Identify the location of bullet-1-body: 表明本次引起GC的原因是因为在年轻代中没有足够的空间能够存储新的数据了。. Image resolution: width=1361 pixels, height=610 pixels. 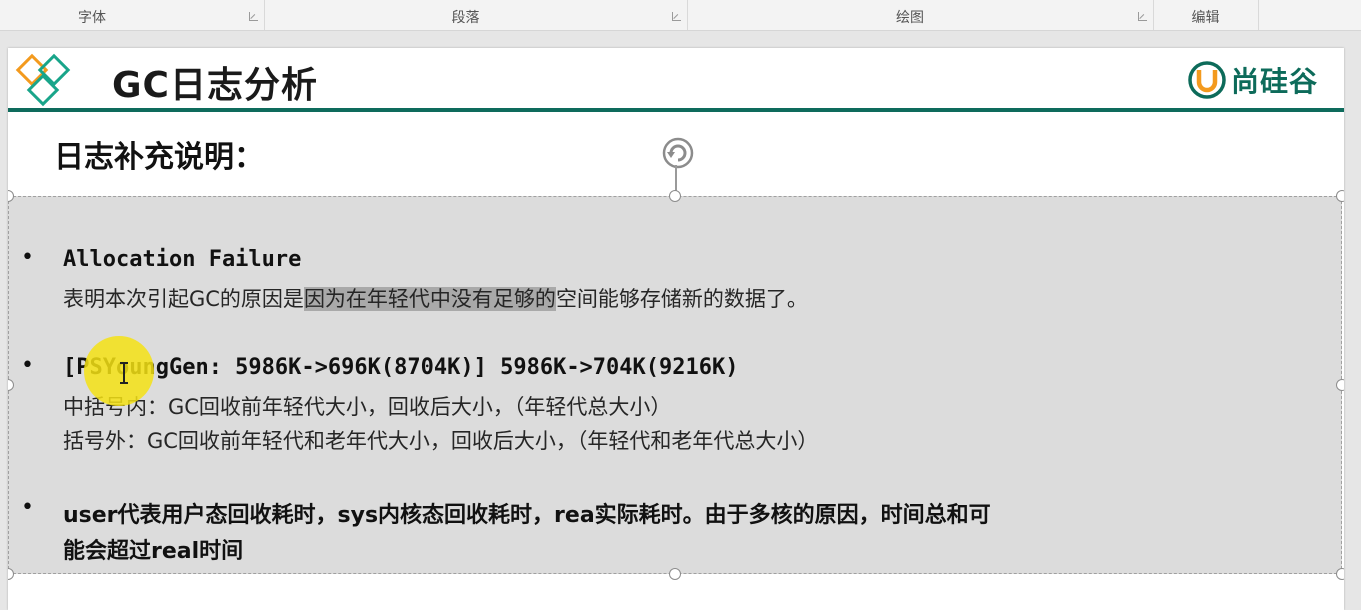
(435, 298).